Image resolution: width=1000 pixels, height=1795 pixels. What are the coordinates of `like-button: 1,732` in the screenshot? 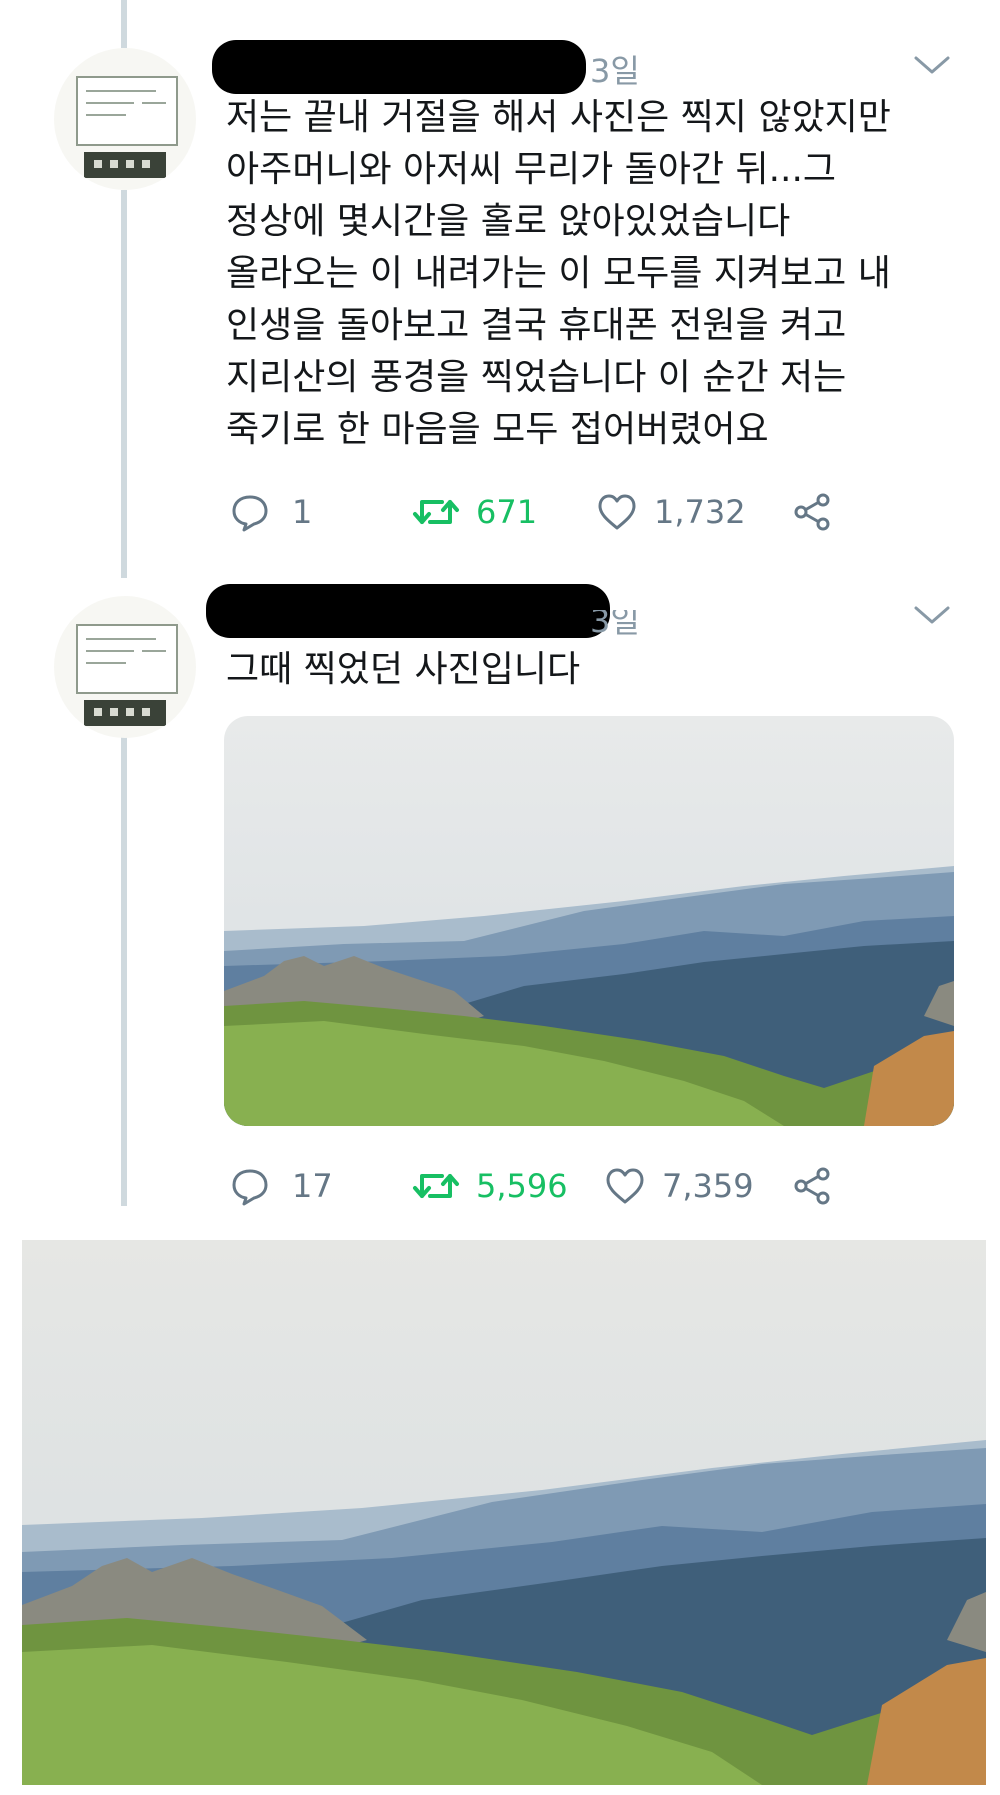 It's located at (671, 512).